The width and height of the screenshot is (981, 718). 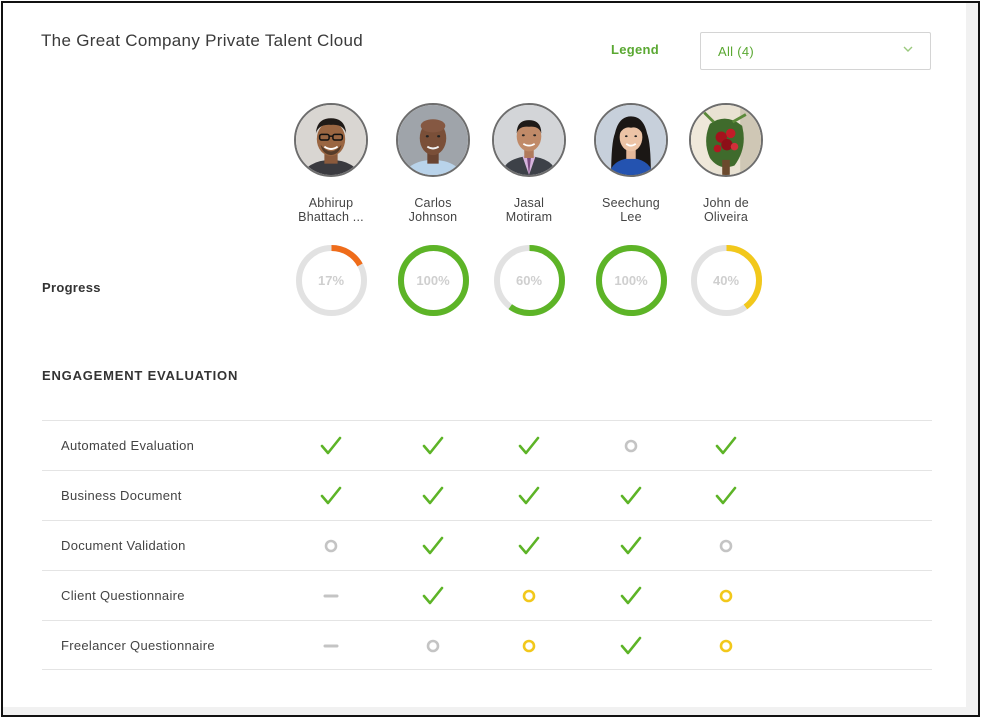 I want to click on person-name-line2: Motiram, so click(x=529, y=217).